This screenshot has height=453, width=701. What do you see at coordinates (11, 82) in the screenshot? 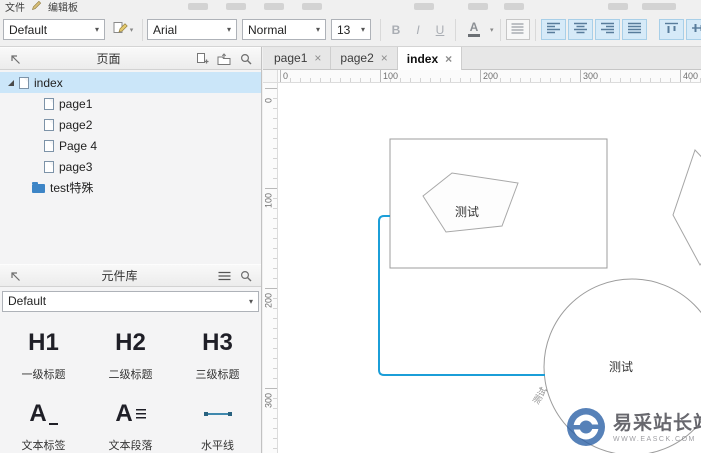
I see `expand-arrow-icon` at bounding box center [11, 82].